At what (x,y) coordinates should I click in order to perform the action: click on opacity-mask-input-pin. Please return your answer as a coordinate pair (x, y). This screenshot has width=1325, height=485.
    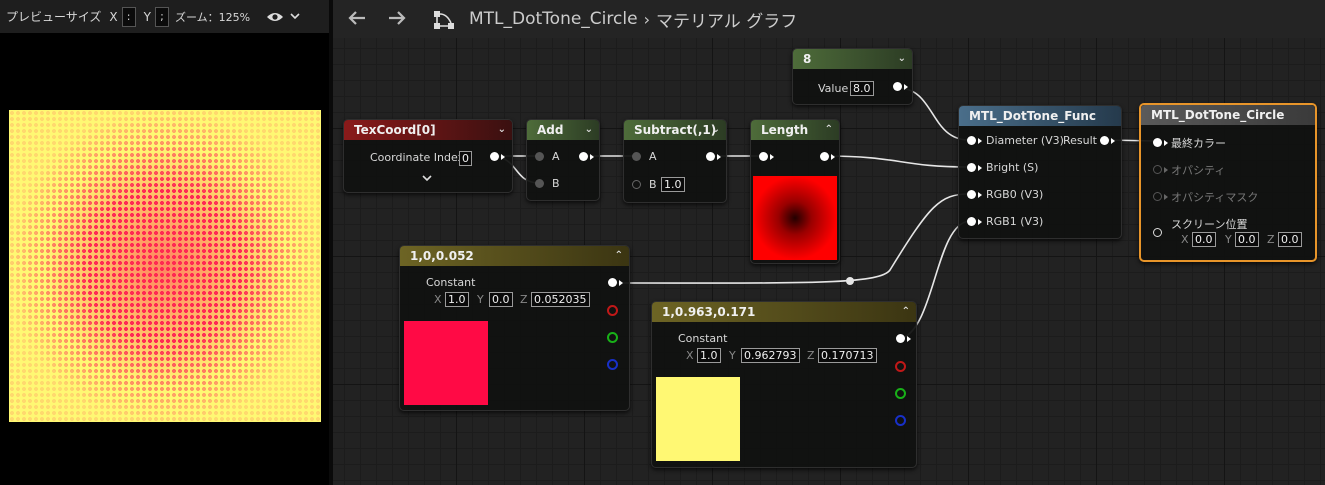
    Looking at the image, I should click on (1157, 196).